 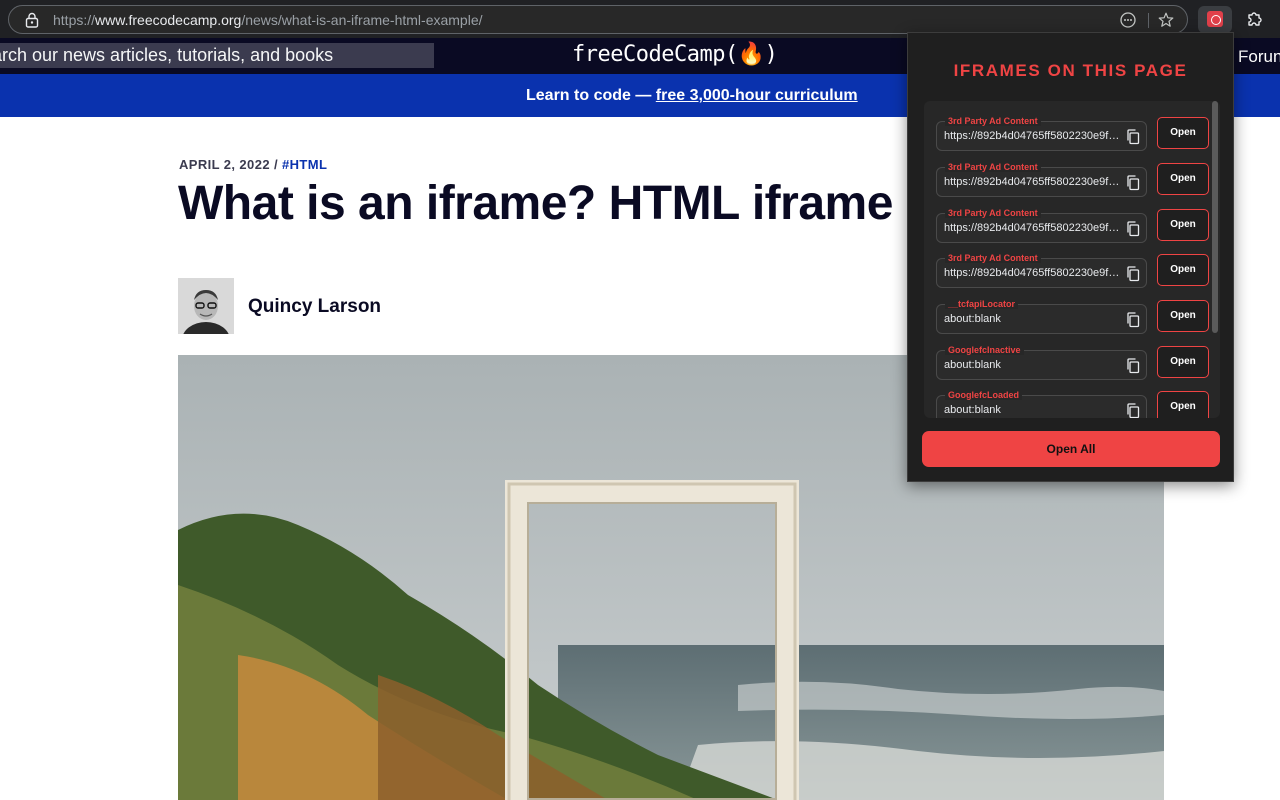 I want to click on article-meta: APRIL 2, 2022 / #HTML, so click(x=253, y=164).